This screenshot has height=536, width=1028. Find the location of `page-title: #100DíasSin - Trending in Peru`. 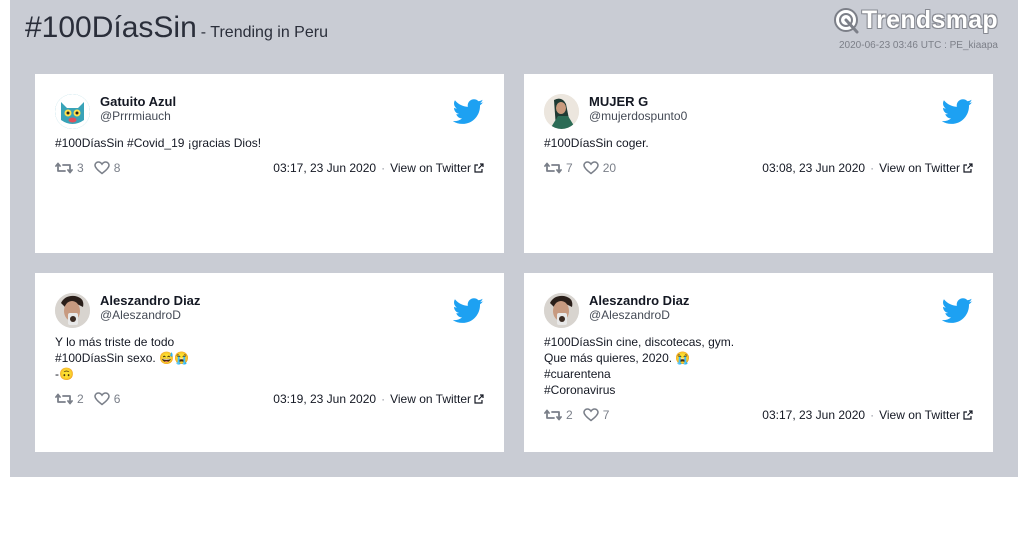

page-title: #100DíasSin - Trending in Peru is located at coordinates (176, 28).